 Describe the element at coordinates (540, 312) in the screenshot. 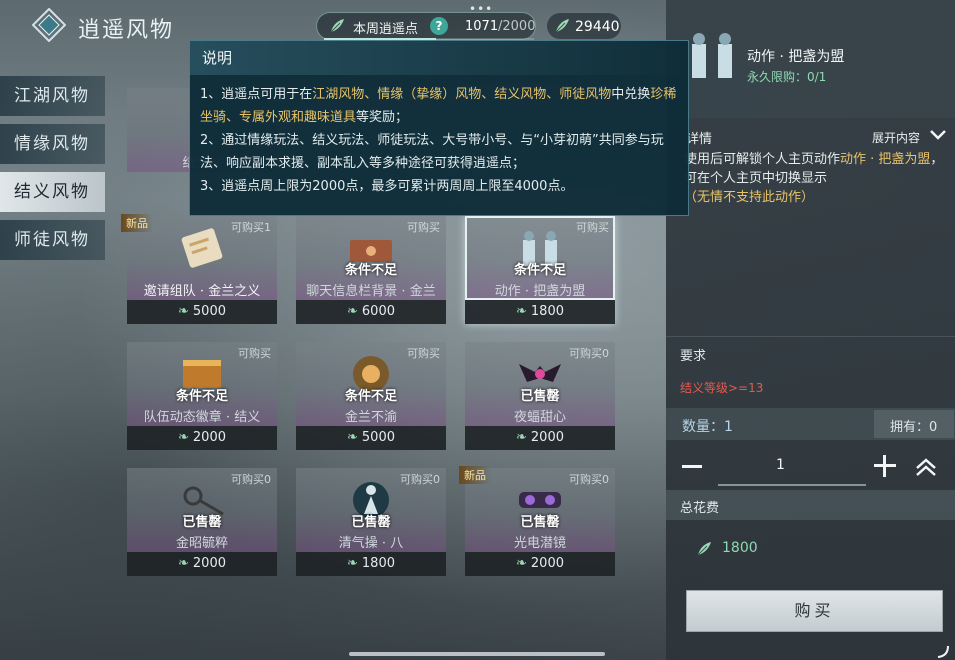

I see `card-price: ❧ 1800` at that location.